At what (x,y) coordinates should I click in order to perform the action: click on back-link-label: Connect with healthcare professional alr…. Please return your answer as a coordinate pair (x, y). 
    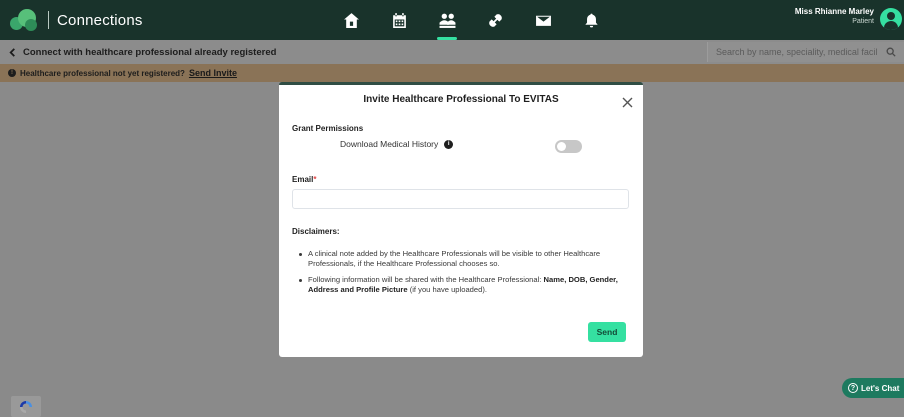
    Looking at the image, I should click on (150, 52).